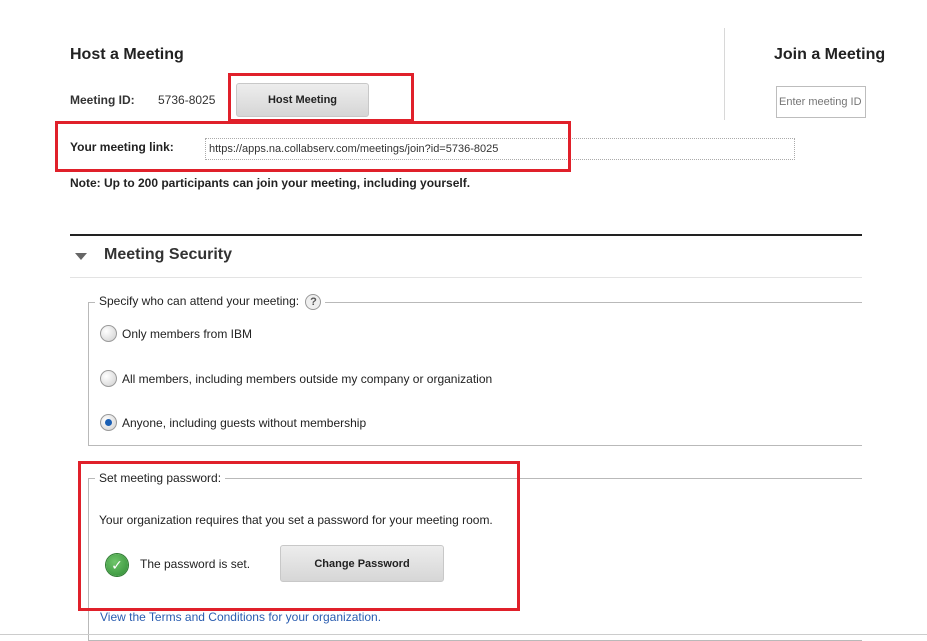 This screenshot has width=927, height=641. Describe the element at coordinates (187, 333) in the screenshot. I see `attendance-option-label: Only members from IBM` at that location.